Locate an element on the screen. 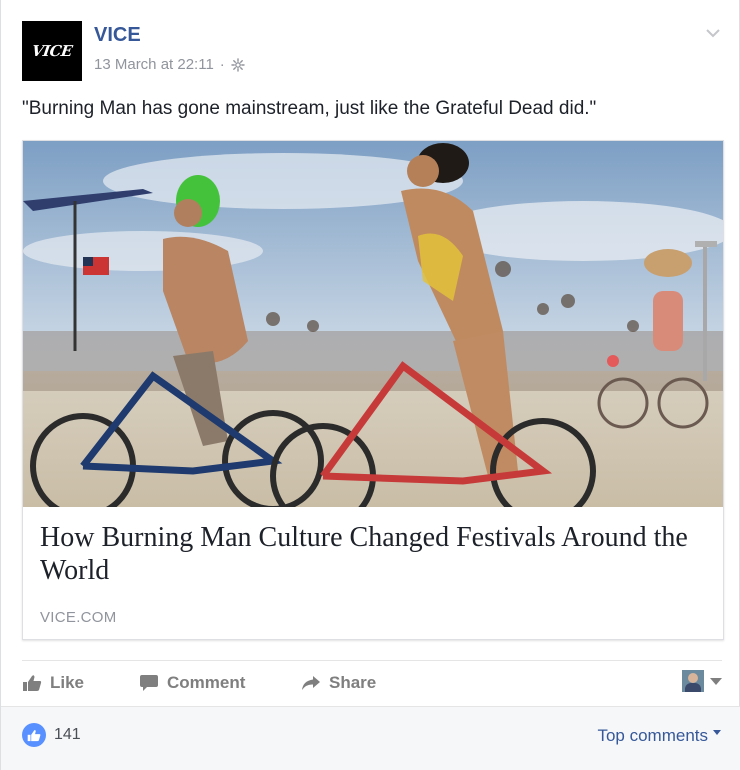  page-avatar: VICE is located at coordinates (52, 51).